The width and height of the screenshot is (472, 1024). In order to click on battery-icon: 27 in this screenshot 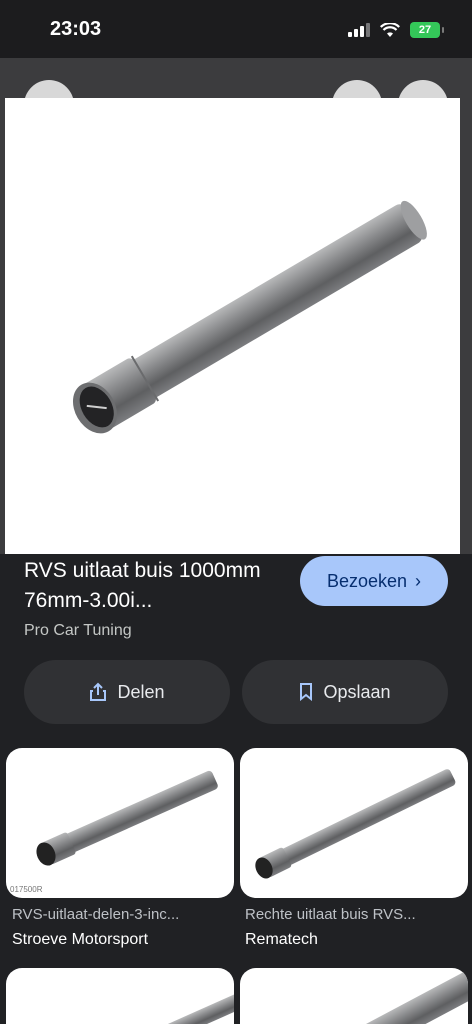, I will do `click(427, 30)`.